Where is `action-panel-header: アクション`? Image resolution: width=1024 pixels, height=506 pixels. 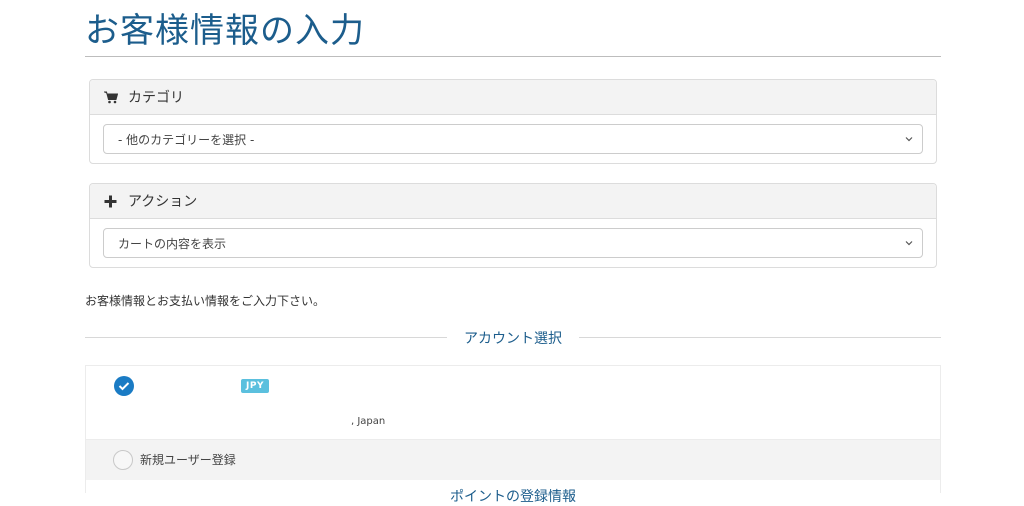 action-panel-header: アクション is located at coordinates (513, 201).